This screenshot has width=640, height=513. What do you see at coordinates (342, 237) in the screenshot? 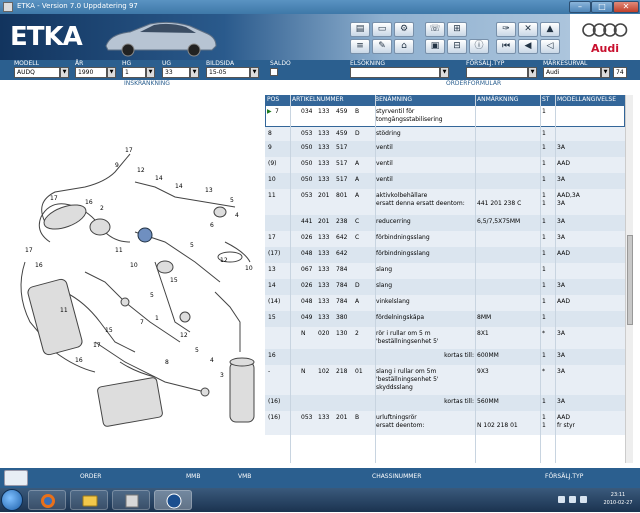
I see `cell-artikelnummer-part: 642` at bounding box center [342, 237].